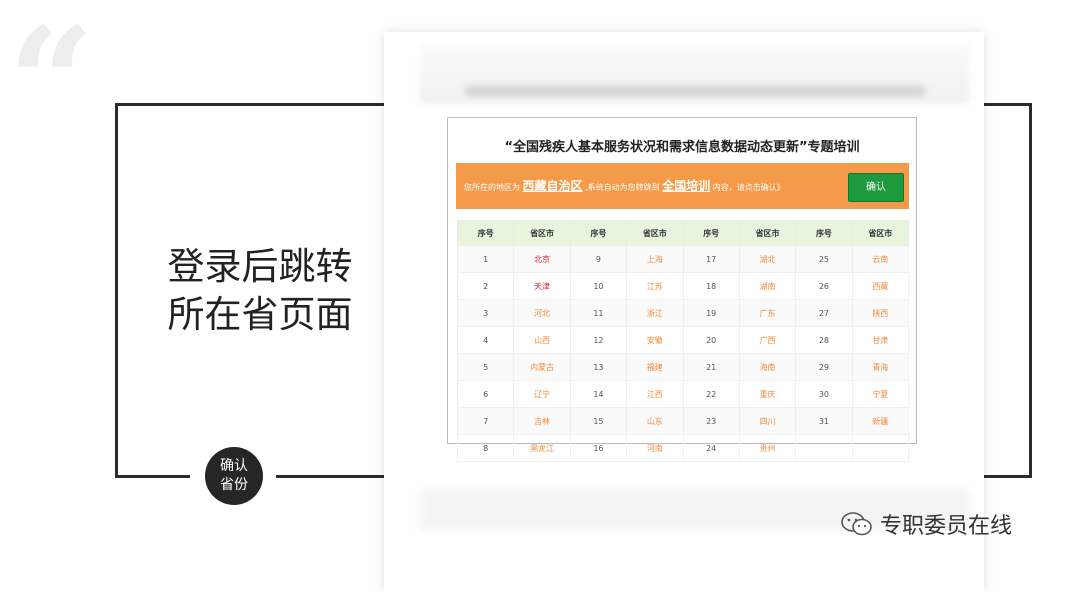 Image resolution: width=1077 pixels, height=592 pixels. What do you see at coordinates (655, 367) in the screenshot?
I see `province-link: 福建` at bounding box center [655, 367].